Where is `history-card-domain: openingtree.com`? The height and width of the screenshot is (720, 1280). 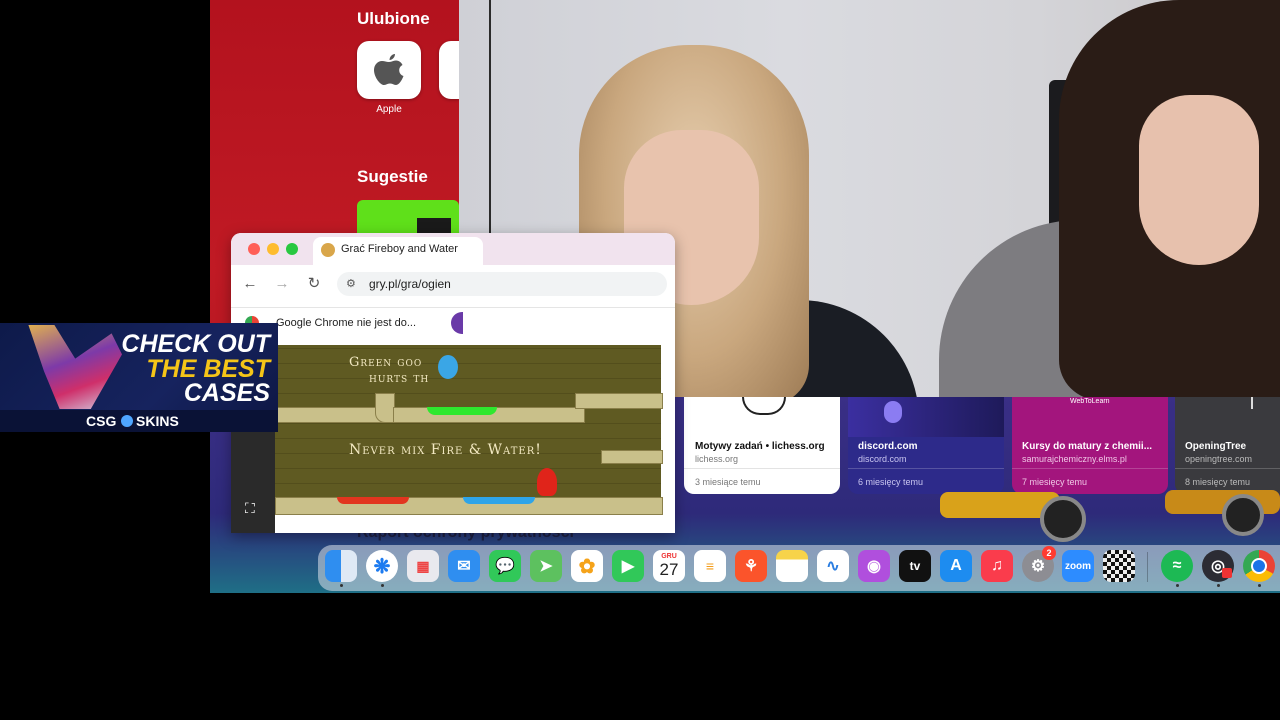 history-card-domain: openingtree.com is located at coordinates (1219, 459).